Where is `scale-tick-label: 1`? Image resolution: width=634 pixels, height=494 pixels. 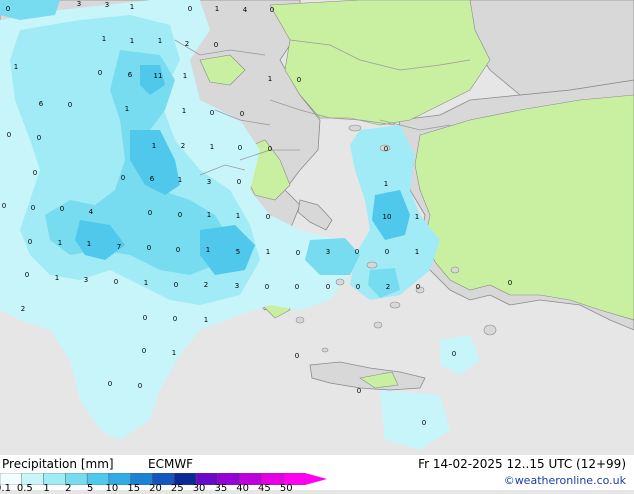 scale-tick-label: 1 is located at coordinates (46, 488).